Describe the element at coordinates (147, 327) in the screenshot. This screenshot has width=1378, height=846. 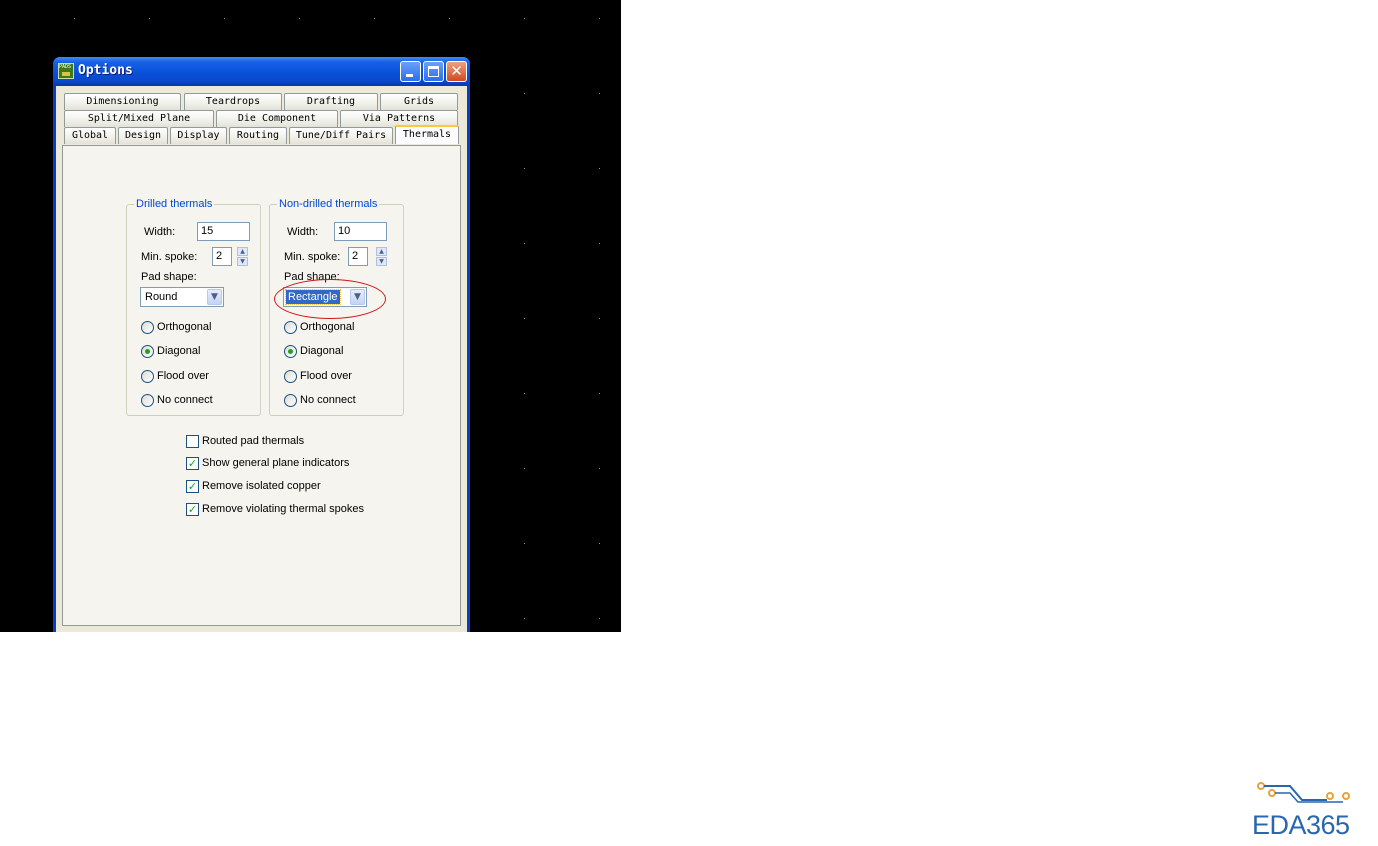
I see `drilled-orthogonal-radio` at that location.